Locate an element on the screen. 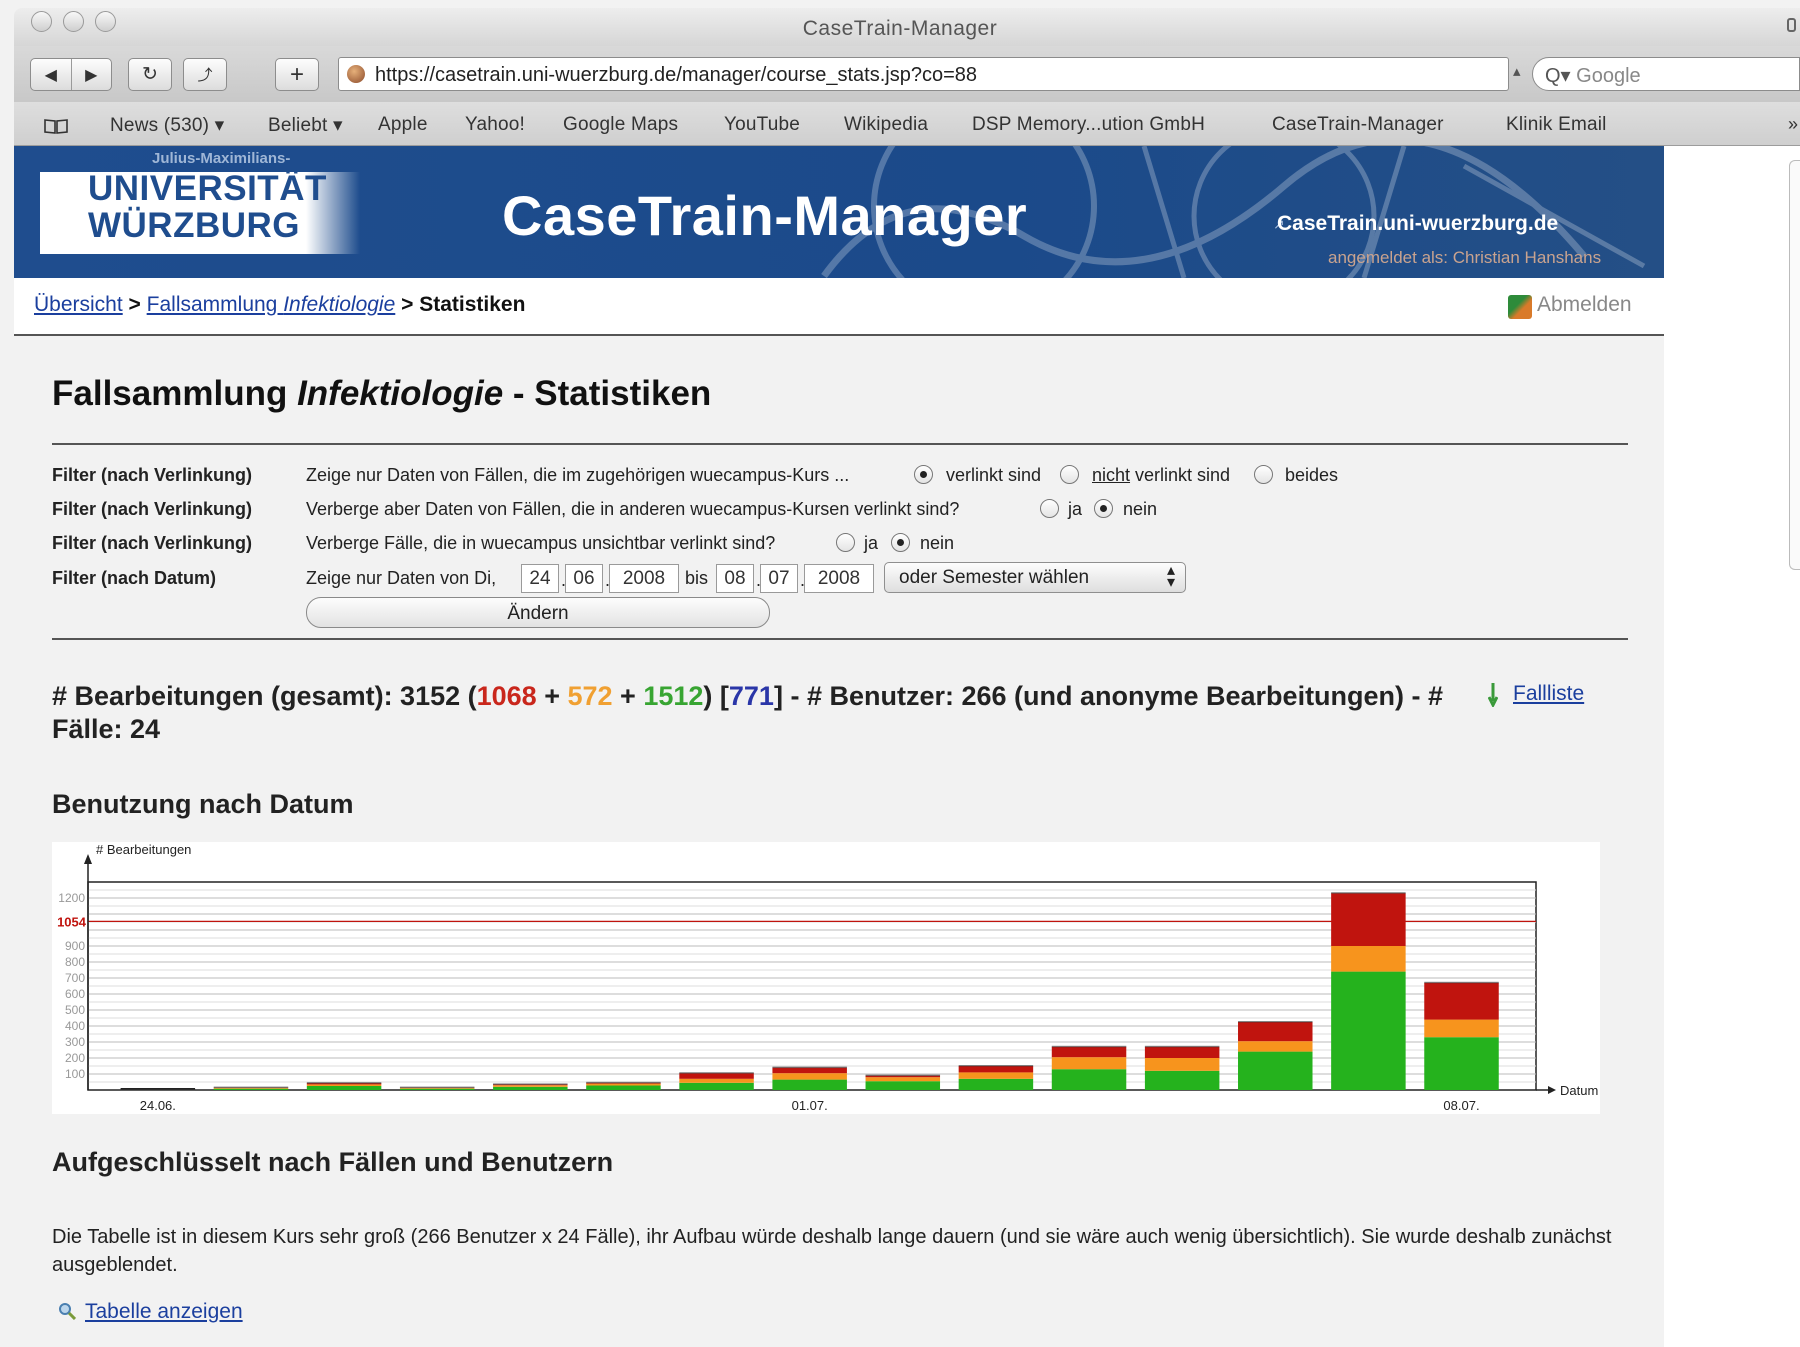 The height and width of the screenshot is (1347, 1800). radio-hide-invisible-no-label: nein is located at coordinates (937, 543).